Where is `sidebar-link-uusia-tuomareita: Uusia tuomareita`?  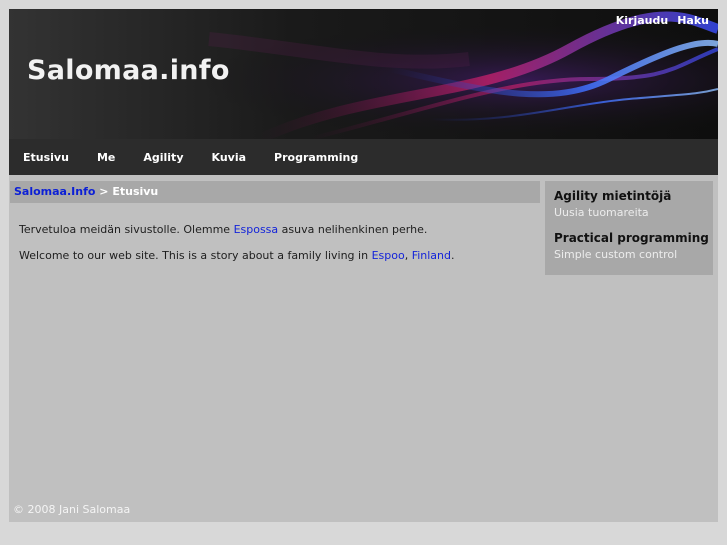
sidebar-link-uusia-tuomareita: Uusia tuomareita is located at coordinates (633, 212).